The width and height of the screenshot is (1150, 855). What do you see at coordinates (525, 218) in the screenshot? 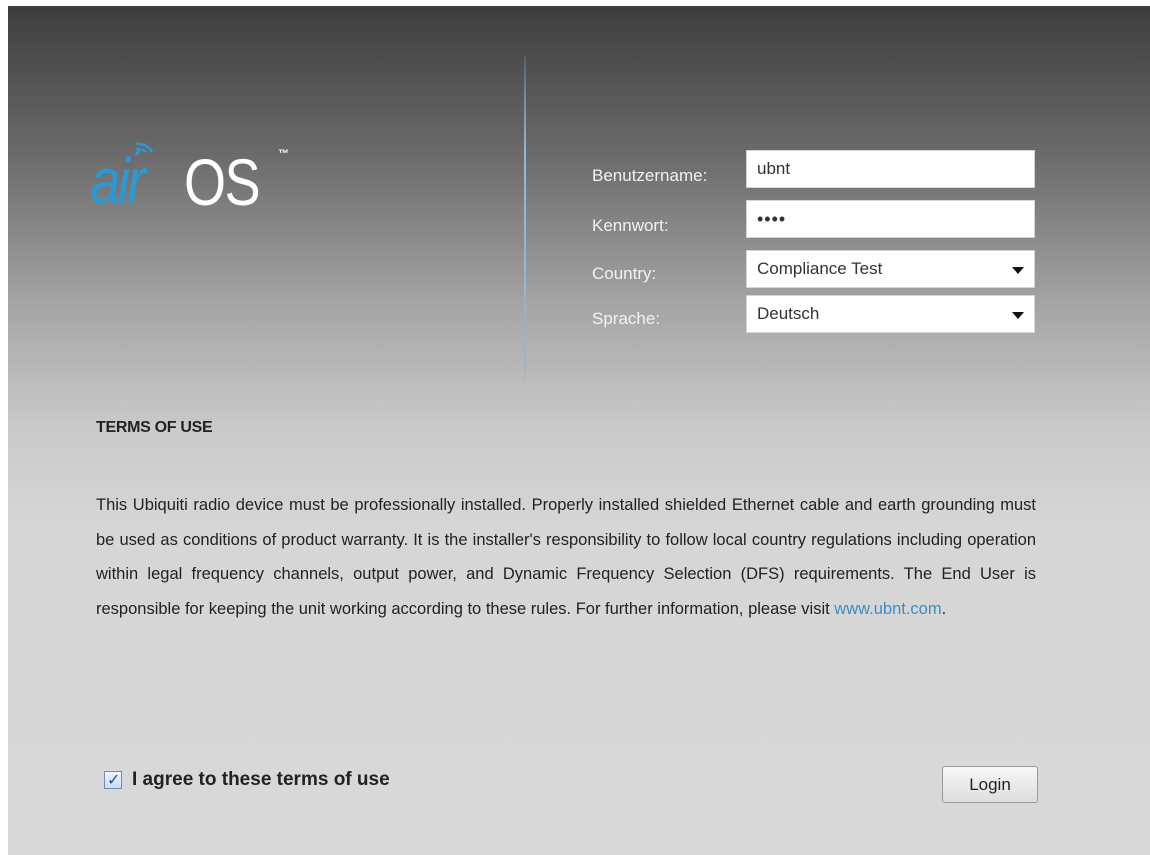
I see `vertical-divider` at bounding box center [525, 218].